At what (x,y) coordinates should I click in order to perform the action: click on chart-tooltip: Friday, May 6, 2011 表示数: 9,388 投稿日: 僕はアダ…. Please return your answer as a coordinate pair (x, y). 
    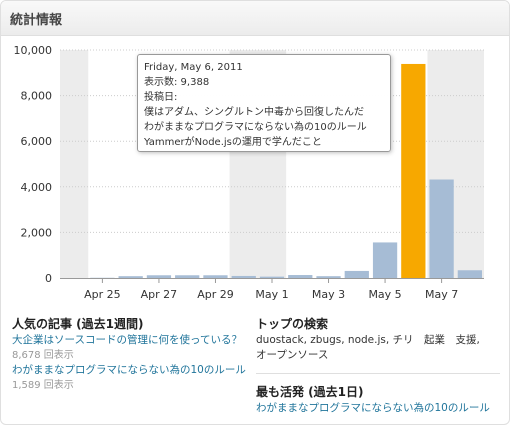
    Looking at the image, I should click on (264, 103).